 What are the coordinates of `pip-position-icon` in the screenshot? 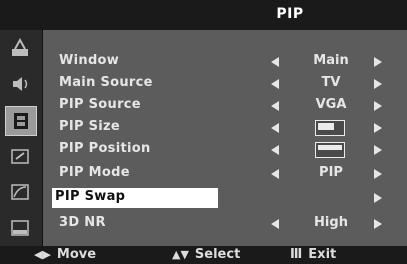 It's located at (330, 150).